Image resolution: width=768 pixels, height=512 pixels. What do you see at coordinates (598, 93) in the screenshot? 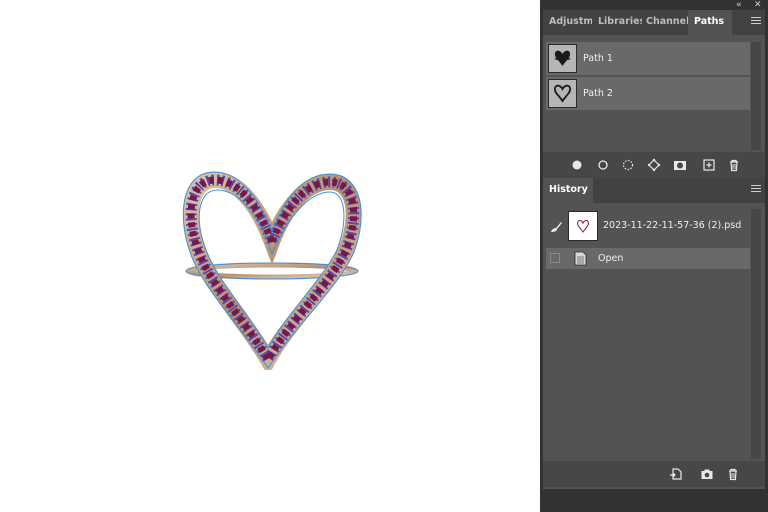
I see `path-label: Path 2` at bounding box center [598, 93].